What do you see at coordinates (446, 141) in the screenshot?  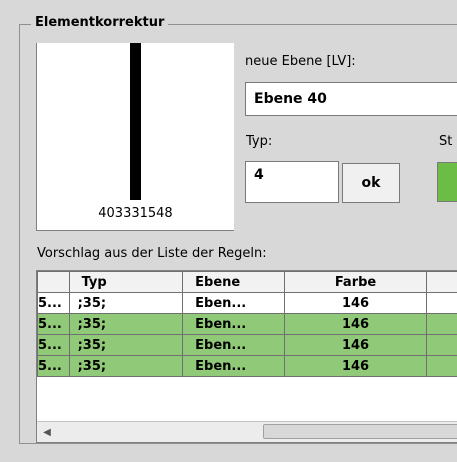 I see `style-label: St` at bounding box center [446, 141].